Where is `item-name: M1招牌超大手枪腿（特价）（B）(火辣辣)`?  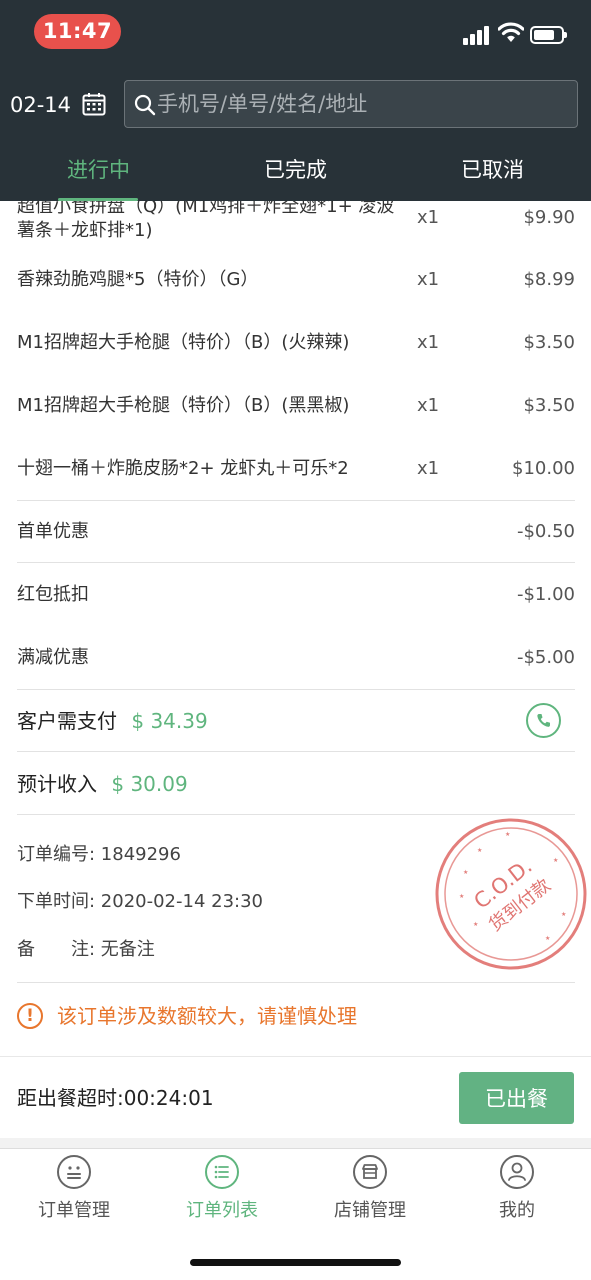
item-name: M1招牌超大手枪腿（特价）（B）(火辣辣) is located at coordinates (183, 342).